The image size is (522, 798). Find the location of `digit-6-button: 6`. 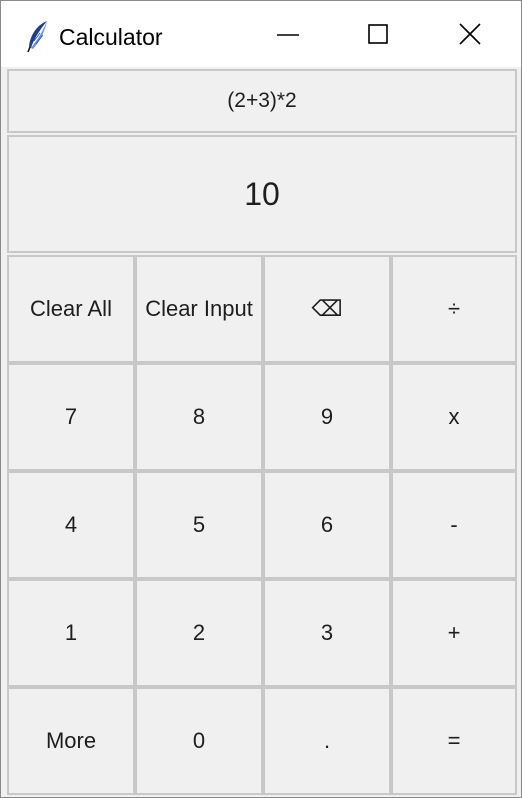

digit-6-button: 6 is located at coordinates (327, 525).